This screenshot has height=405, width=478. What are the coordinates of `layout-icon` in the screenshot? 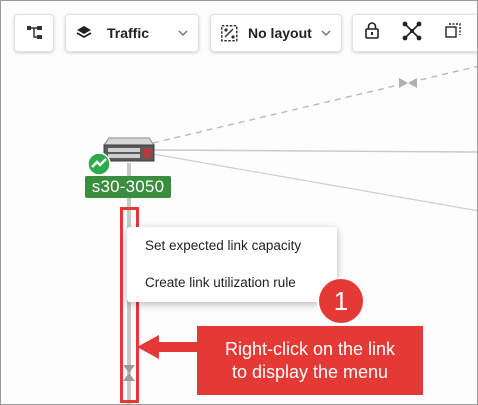 It's located at (229, 33).